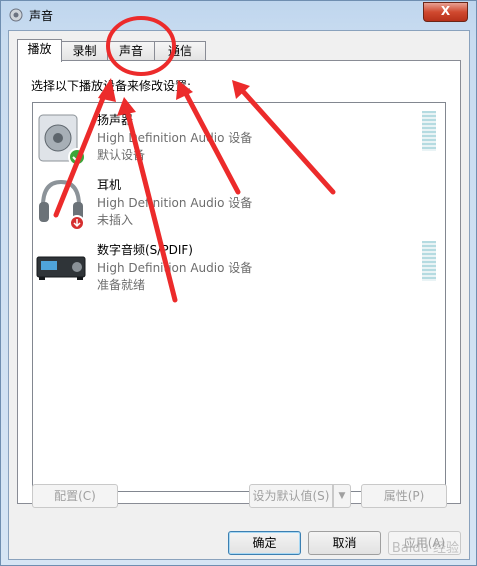 The width and height of the screenshot is (477, 566). What do you see at coordinates (264, 543) in the screenshot?
I see `ok-button: 确定` at bounding box center [264, 543].